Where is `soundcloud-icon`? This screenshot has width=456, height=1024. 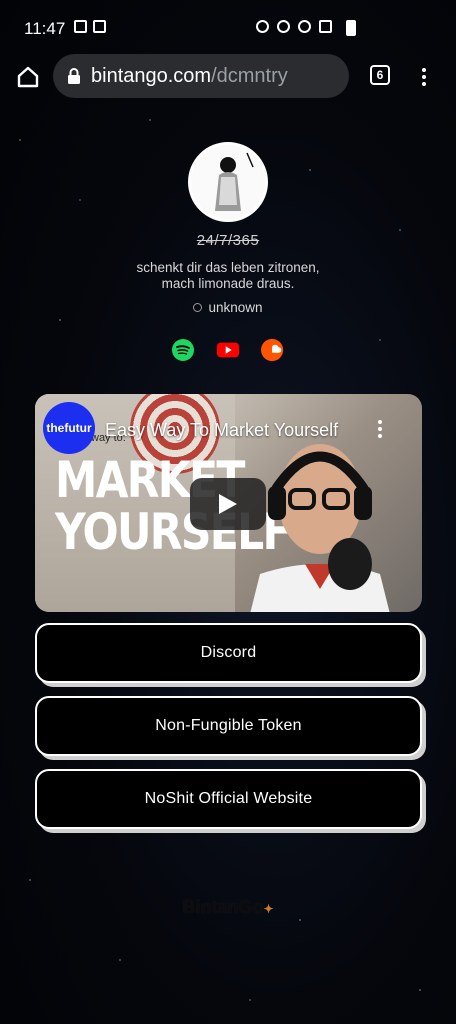
soundcloud-icon is located at coordinates (272, 350).